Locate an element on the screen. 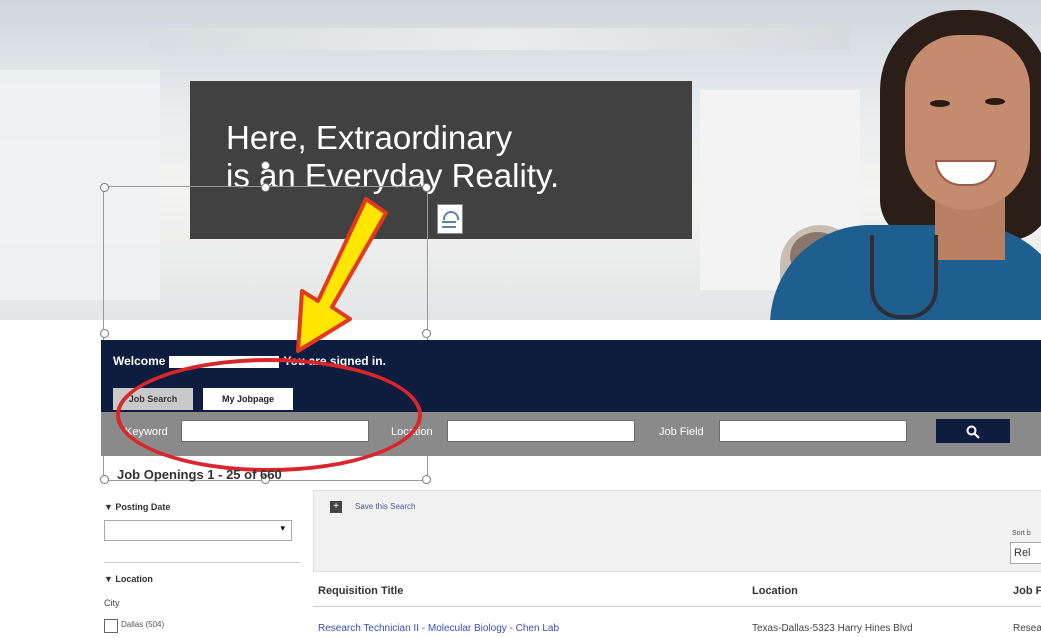  search-icon is located at coordinates (973, 432).